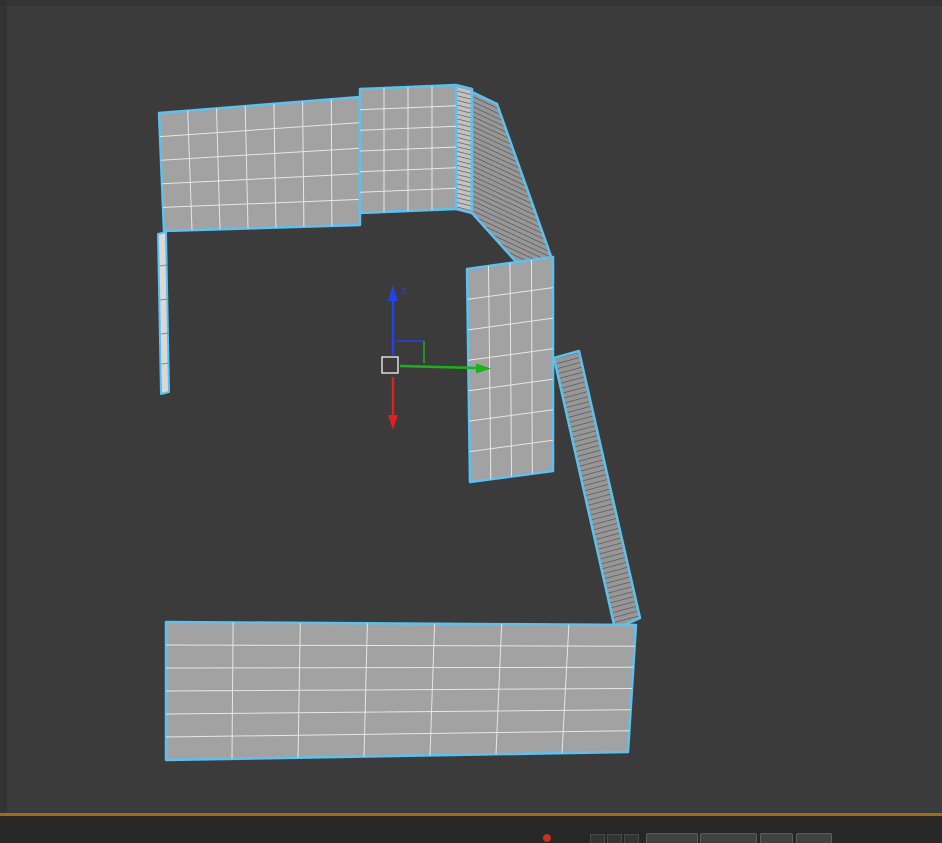 The image size is (942, 843). I want to click on wall-southeast-edge, so click(597, 490).